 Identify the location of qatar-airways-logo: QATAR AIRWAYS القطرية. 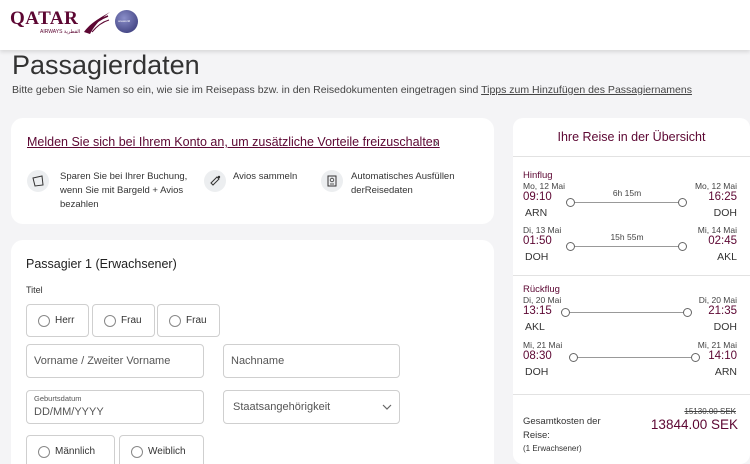
(60, 23).